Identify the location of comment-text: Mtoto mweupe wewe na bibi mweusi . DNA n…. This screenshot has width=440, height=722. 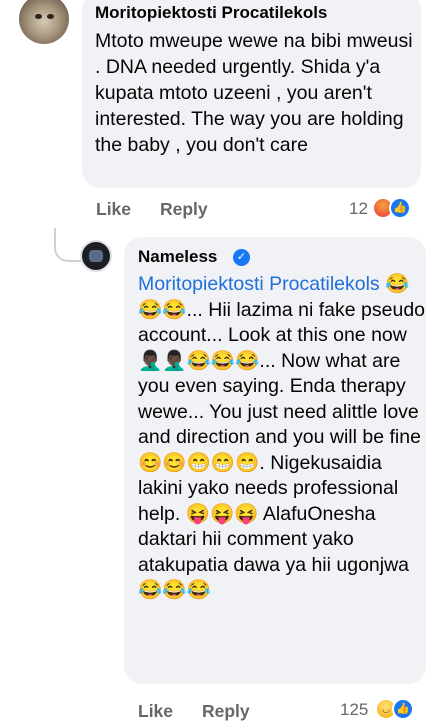
(254, 93).